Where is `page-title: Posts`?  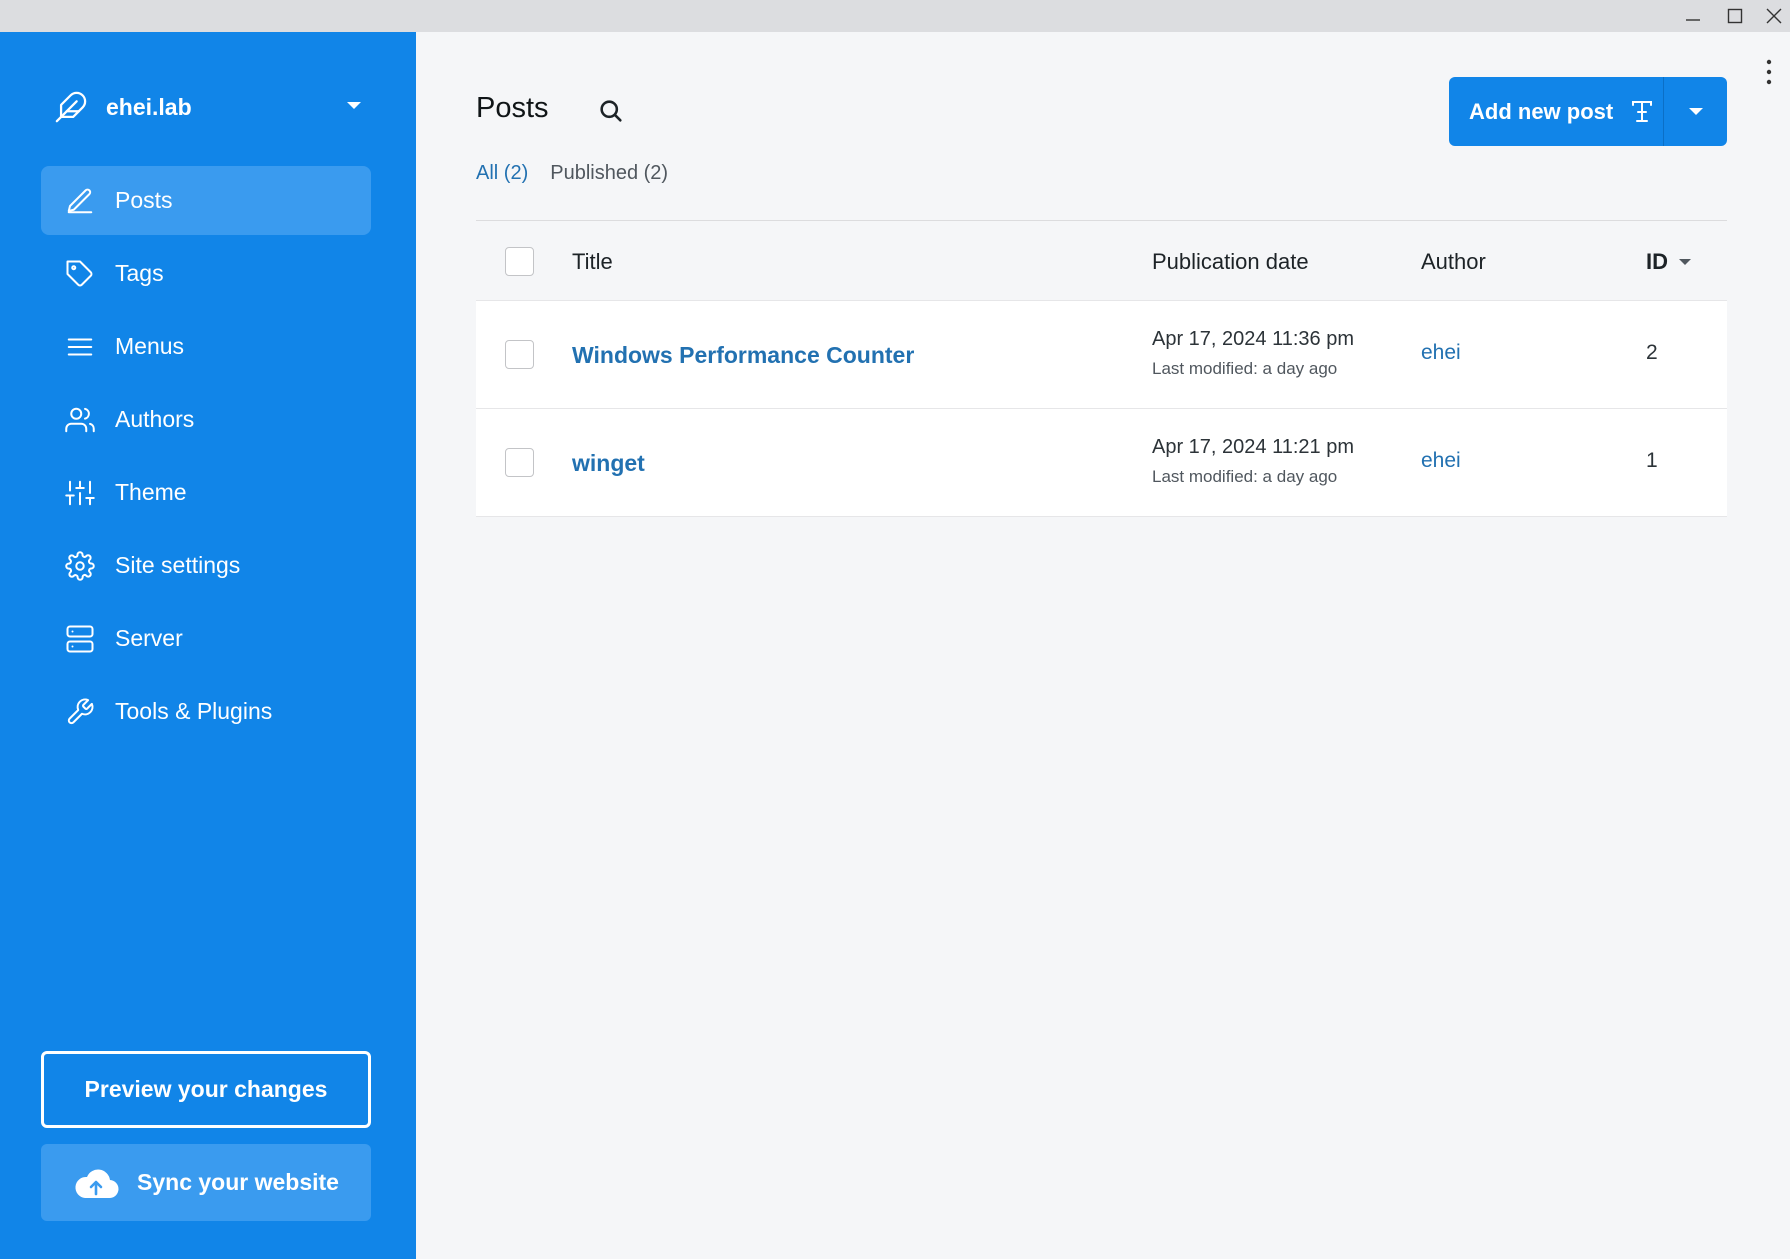
page-title: Posts is located at coordinates (512, 108).